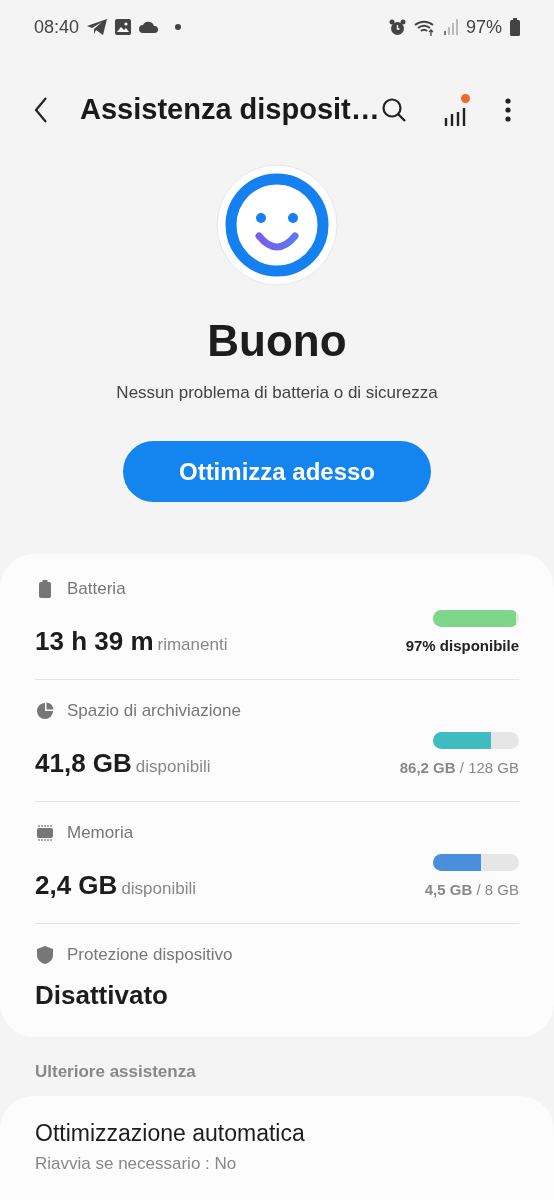 The image size is (554, 1200). I want to click on usage-reading: 86,2 GB / 128 GB, so click(459, 767).